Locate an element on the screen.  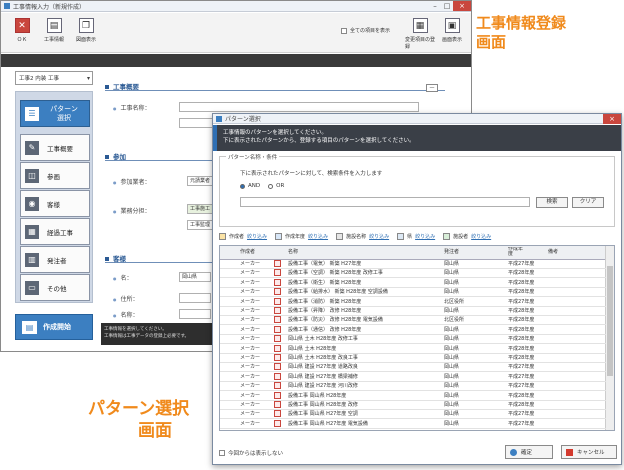
table-row: メーカー 設備工事（通信） 改修 H28年度 岡山県 平成28年度 is located at coordinates (413, 330).